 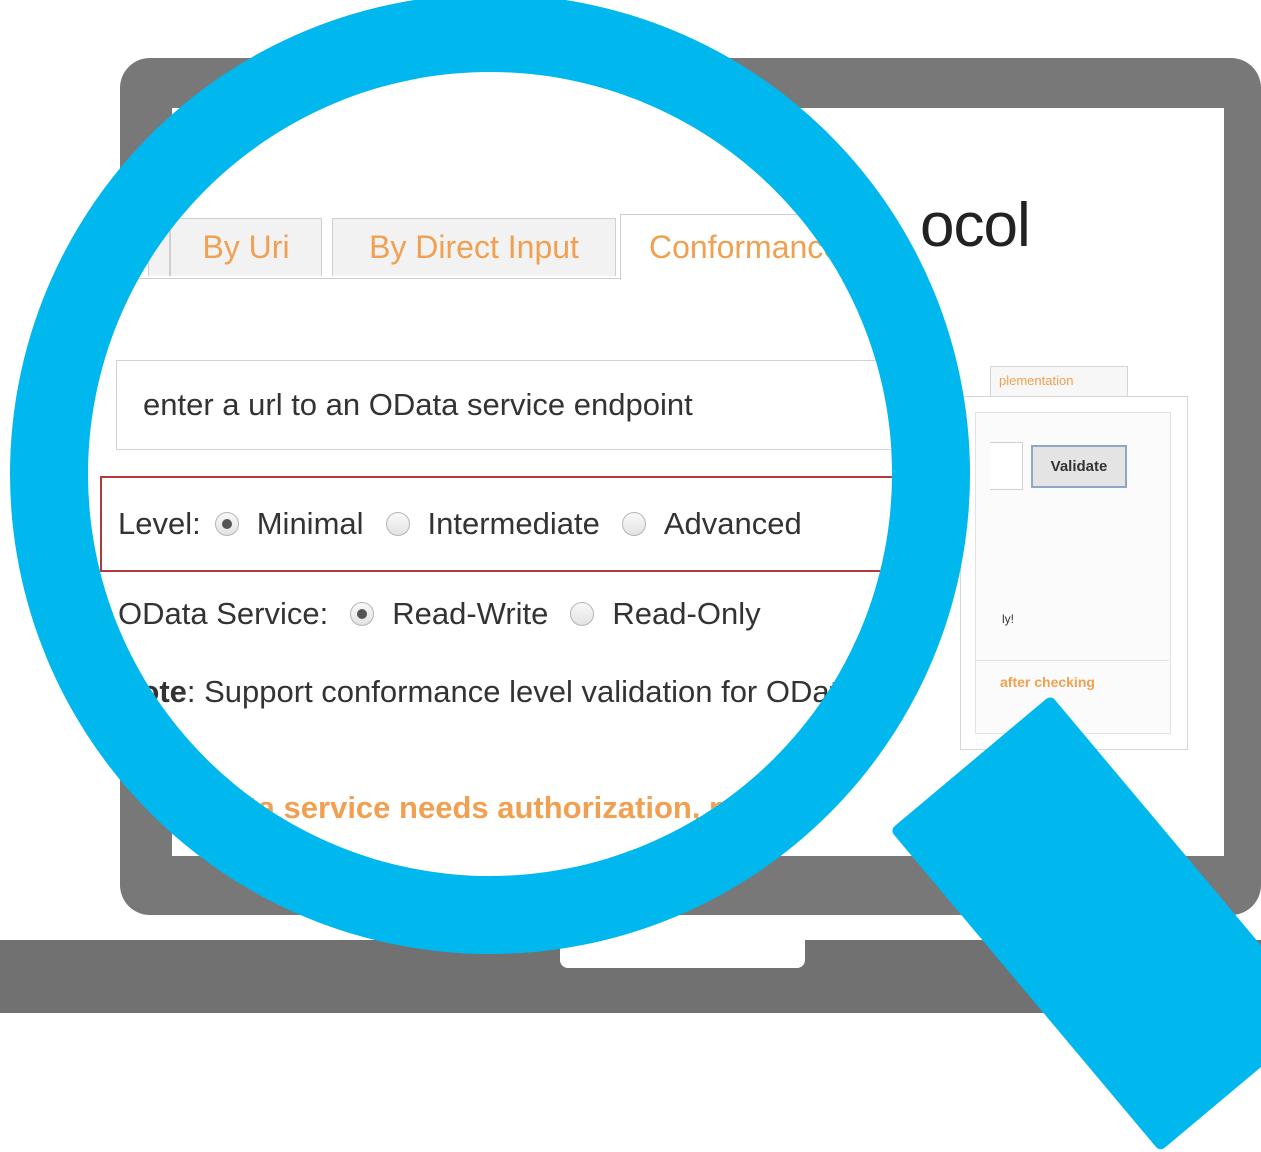 I want to click on odata-url-input, so click(x=504, y=405).